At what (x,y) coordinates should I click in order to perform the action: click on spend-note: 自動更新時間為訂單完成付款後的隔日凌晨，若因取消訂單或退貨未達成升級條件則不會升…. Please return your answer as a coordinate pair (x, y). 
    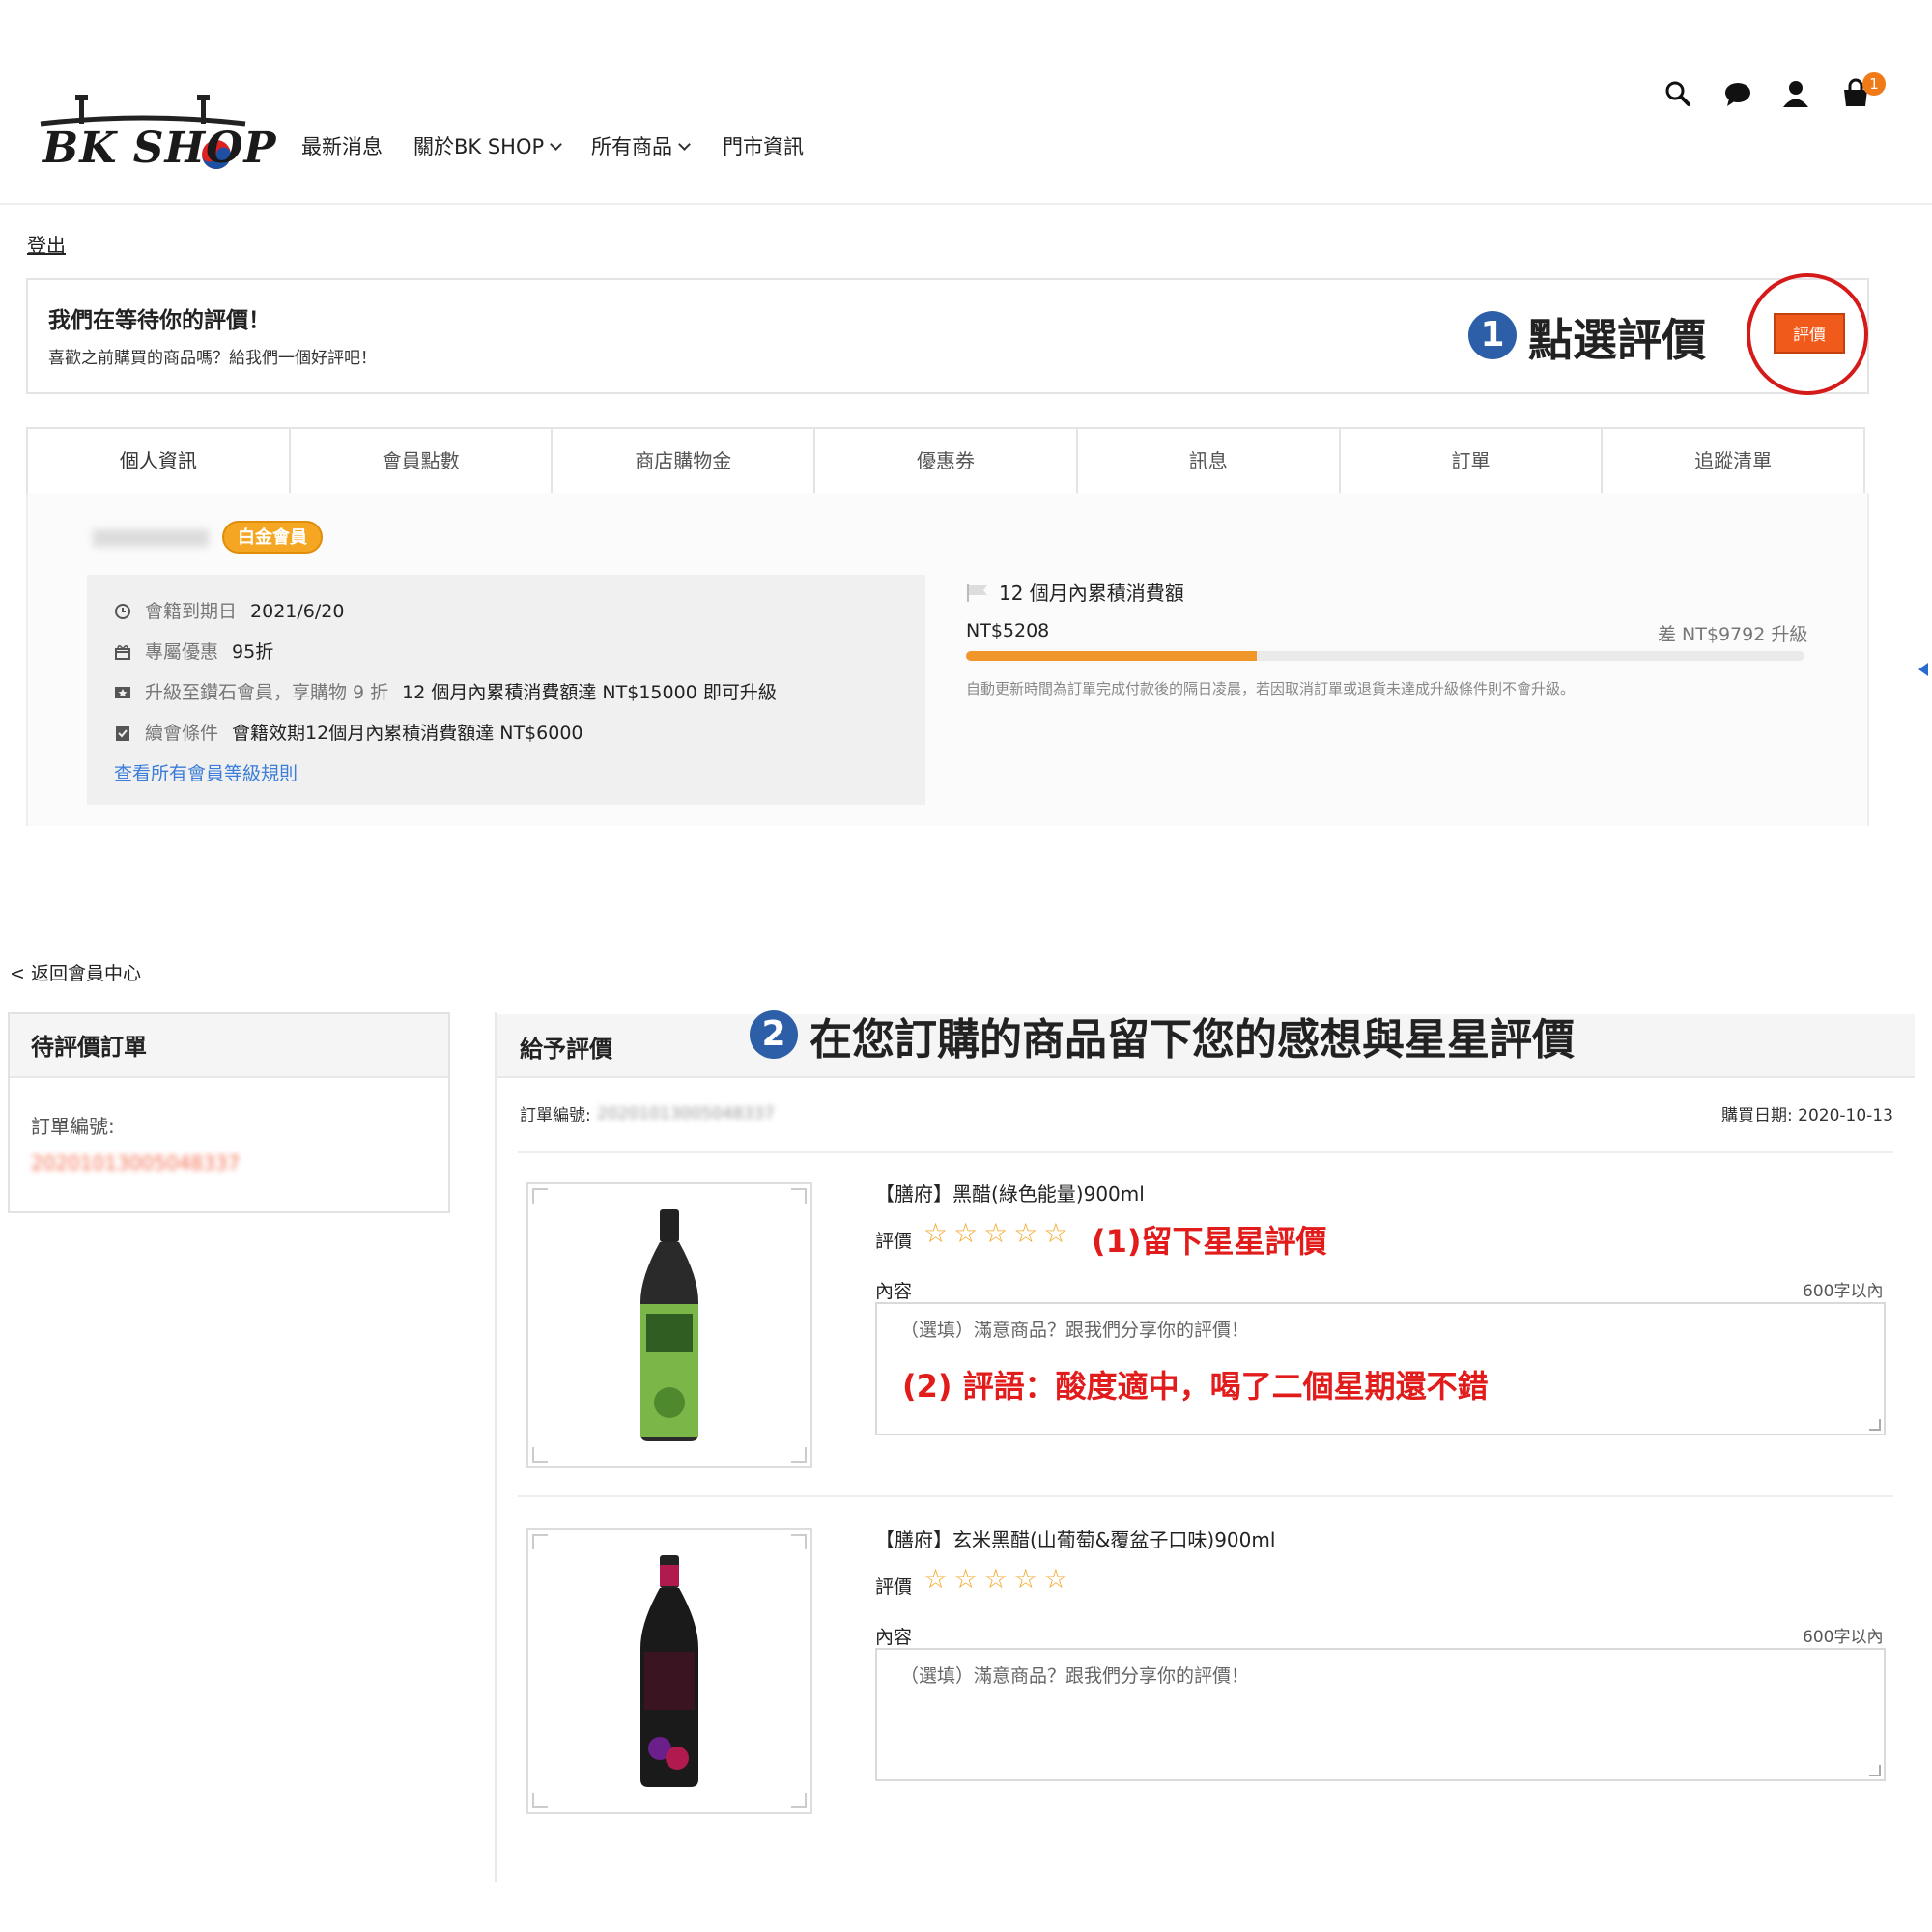
    Looking at the image, I should click on (1271, 688).